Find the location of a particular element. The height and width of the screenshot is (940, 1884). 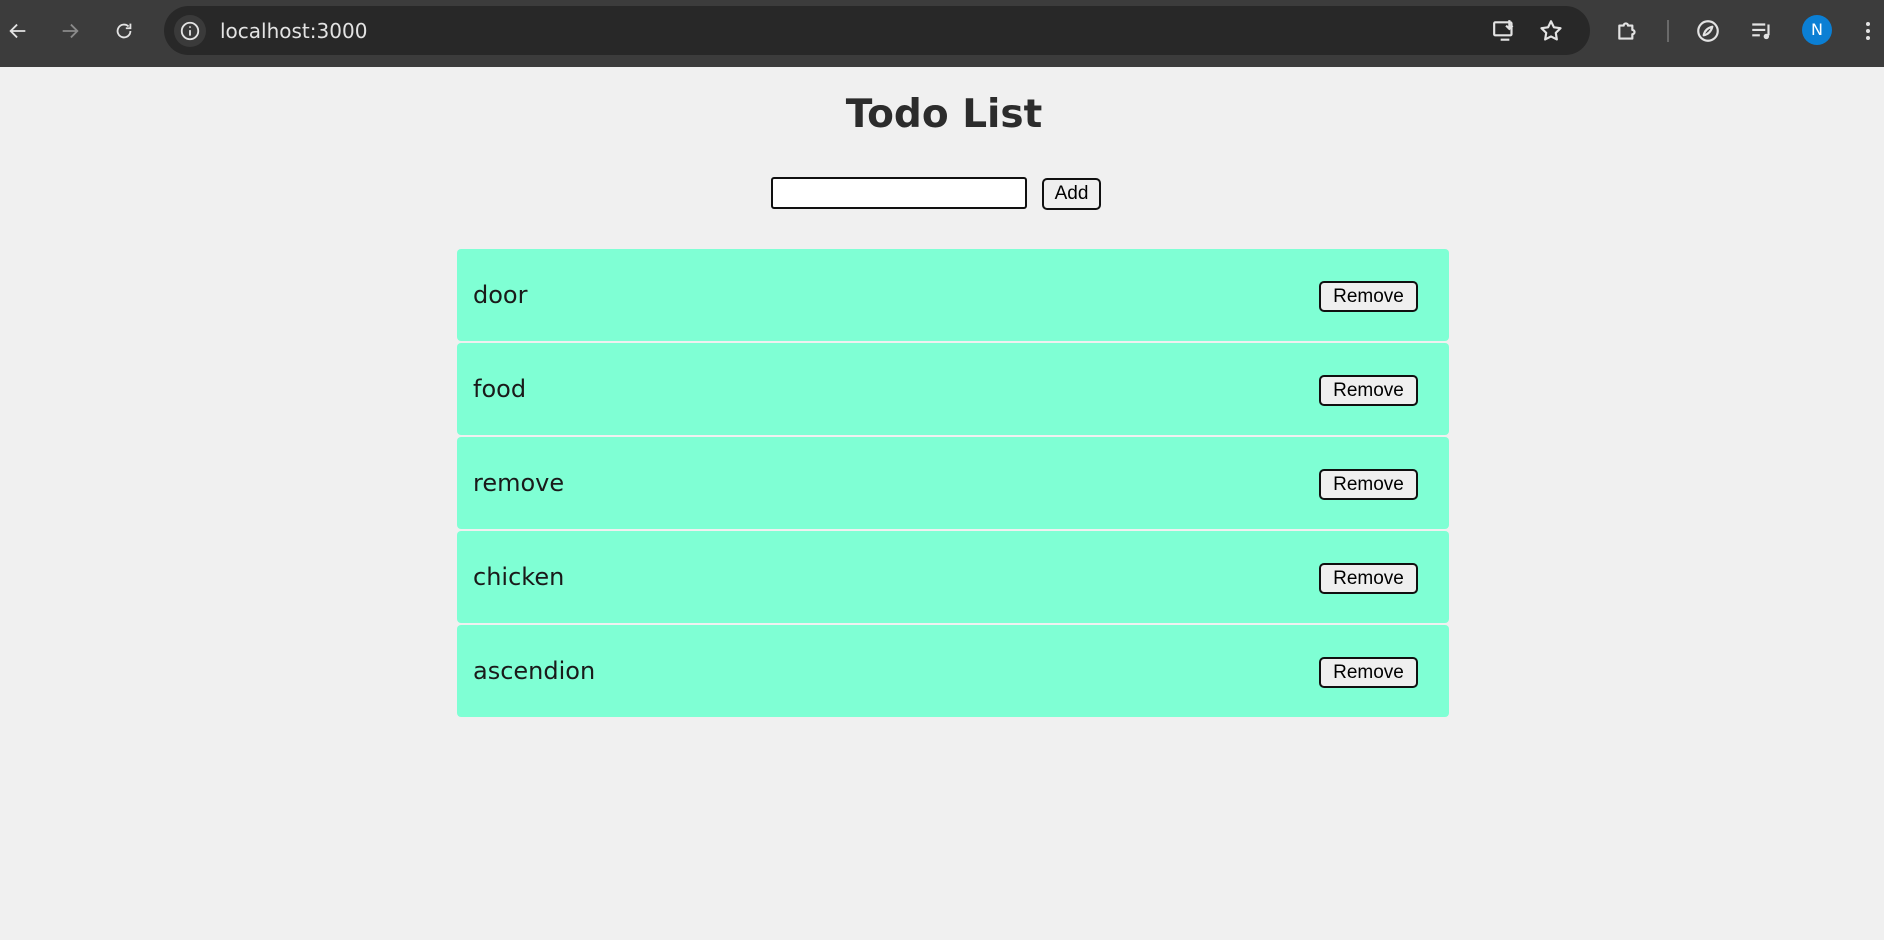

reload-icon is located at coordinates (124, 31).